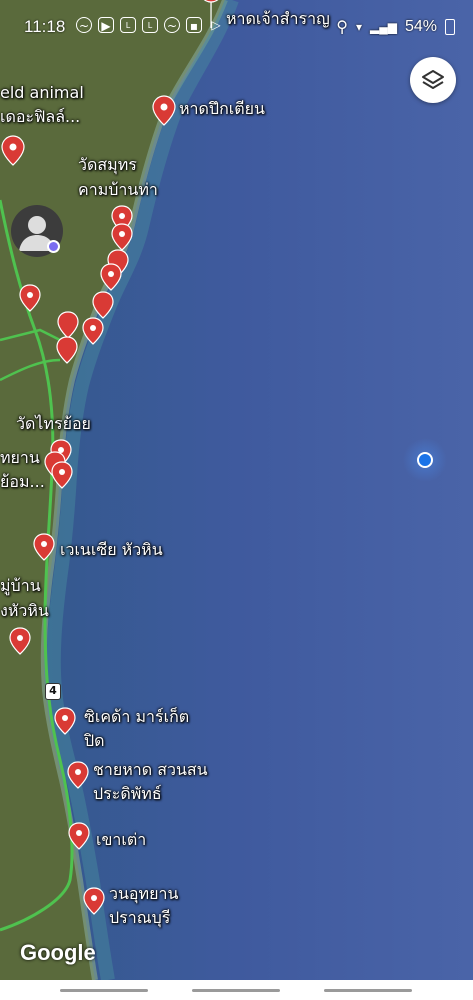 Image resolution: width=473 pixels, height=1000 pixels. Describe the element at coordinates (143, 906) in the screenshot. I see `place-label: วนอุทยาน ปราณบุรี` at that location.